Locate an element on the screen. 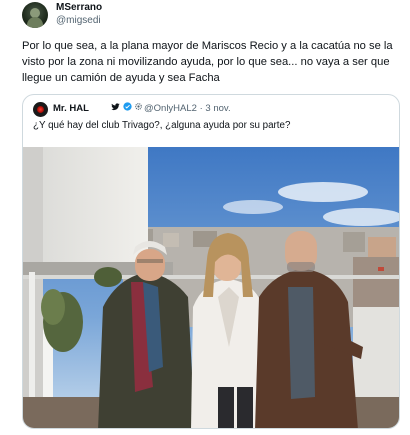 This screenshot has height=435, width=410. quoted-meta: @OnlyHAL2 · 3 nov. is located at coordinates (187, 108).